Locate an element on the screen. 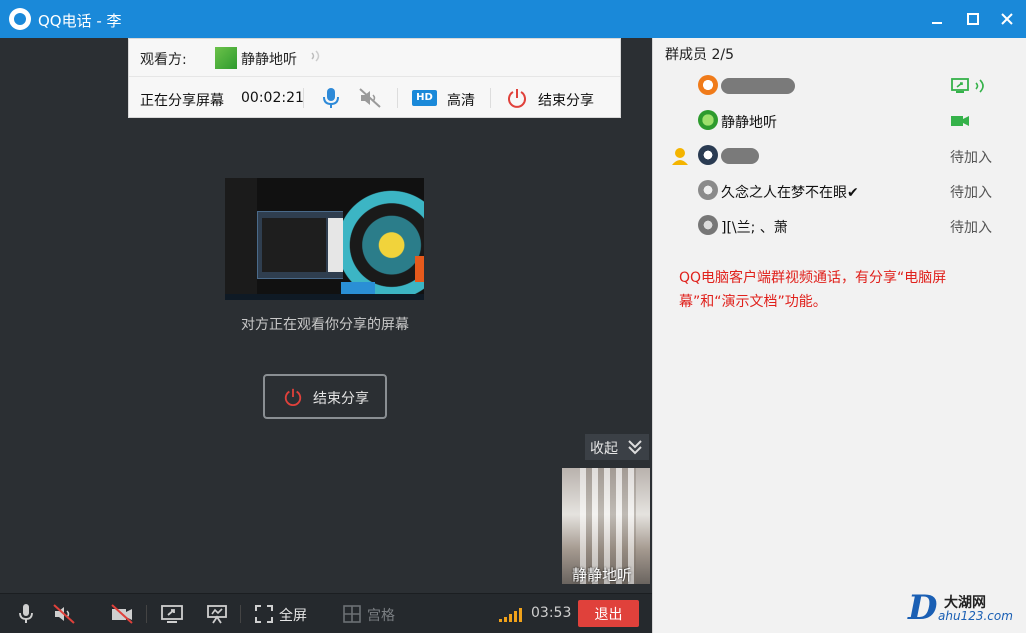 This screenshot has width=1026, height=633. qq-logo-icon is located at coordinates (20, 19).